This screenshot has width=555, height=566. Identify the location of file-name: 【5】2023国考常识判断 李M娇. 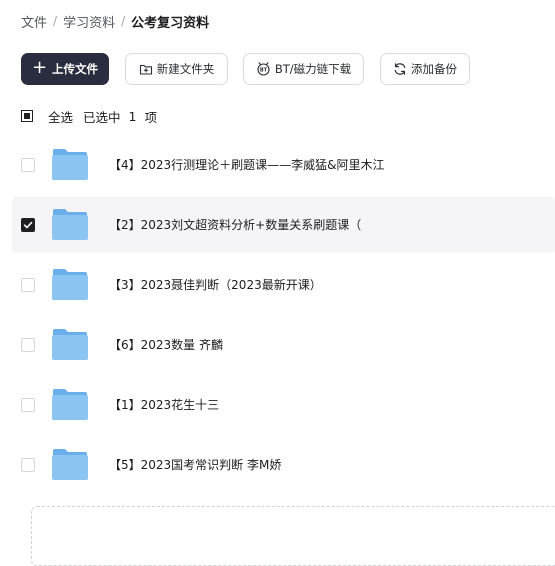
(195, 464).